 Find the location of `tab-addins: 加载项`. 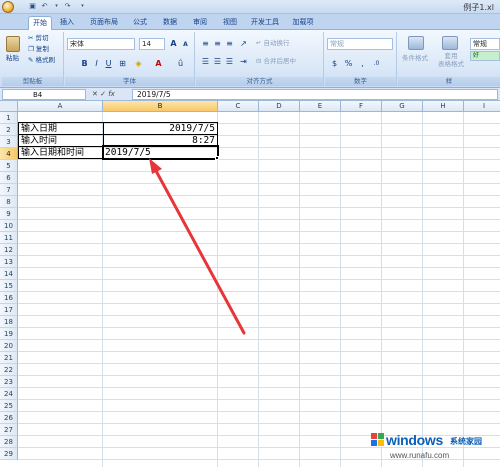

tab-addins: 加载项 is located at coordinates (303, 23).